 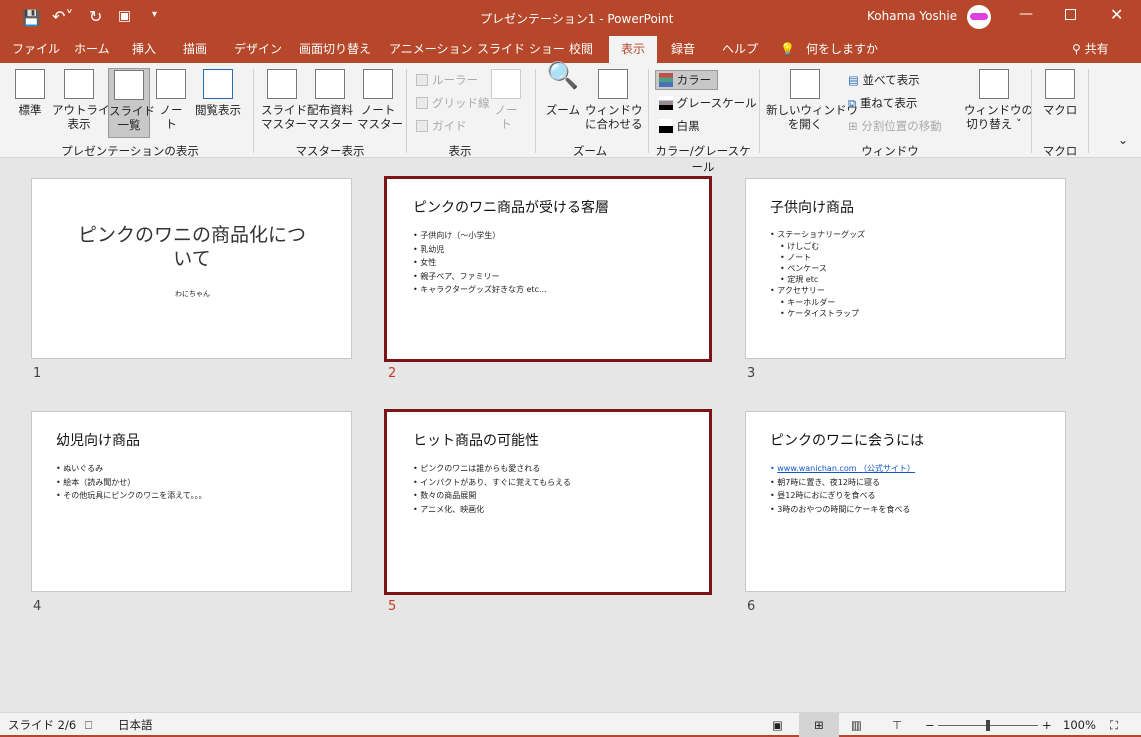 I want to click on notes-page-button: ノー ト, so click(x=171, y=100).